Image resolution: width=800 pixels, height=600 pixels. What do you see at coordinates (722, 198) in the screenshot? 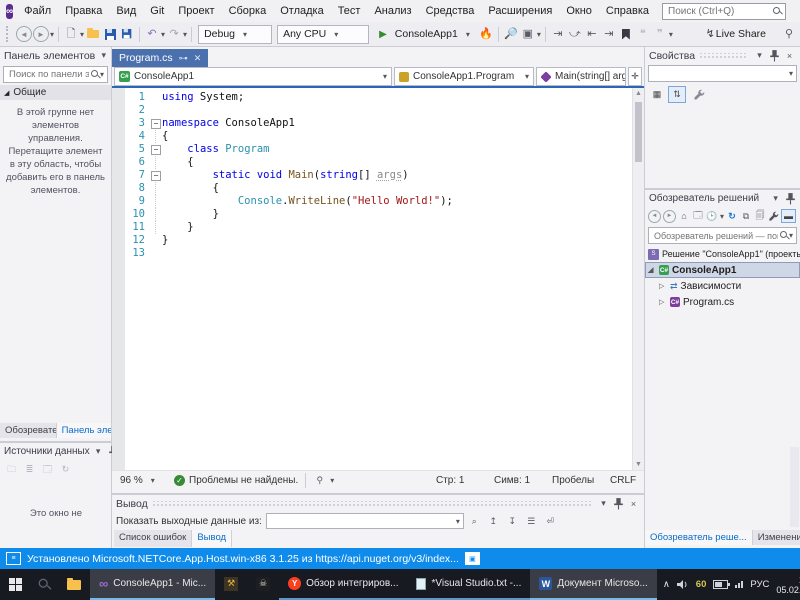
I see `solution-explorer-header: Обозреватель решений ▾ ×` at bounding box center [722, 198].